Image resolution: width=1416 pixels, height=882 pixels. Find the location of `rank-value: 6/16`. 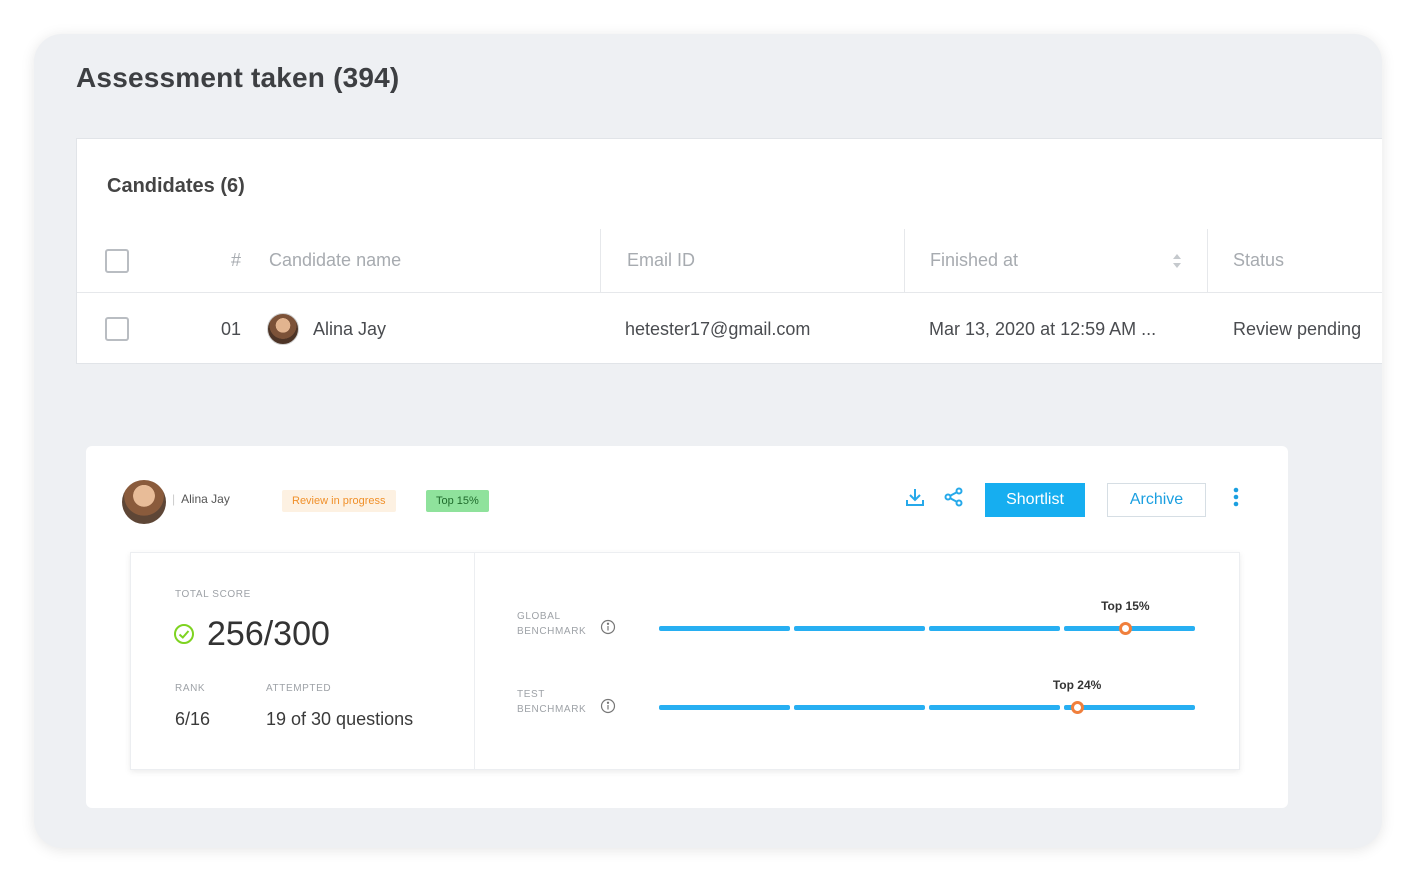

rank-value: 6/16 is located at coordinates (193, 719).